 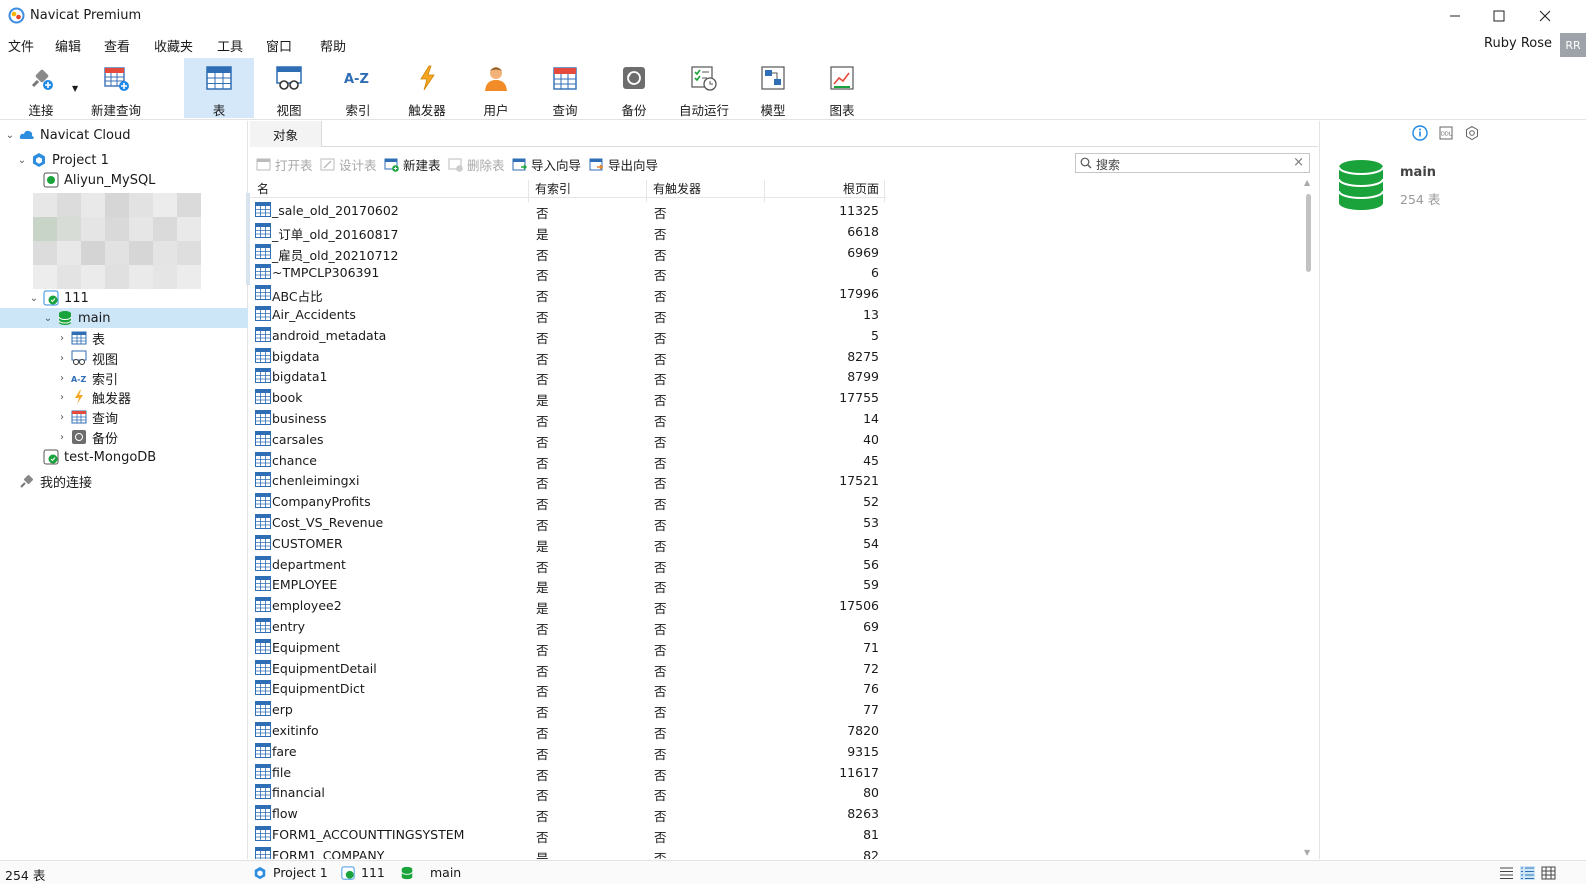 What do you see at coordinates (1499, 16) in the screenshot?
I see `maximize-button` at bounding box center [1499, 16].